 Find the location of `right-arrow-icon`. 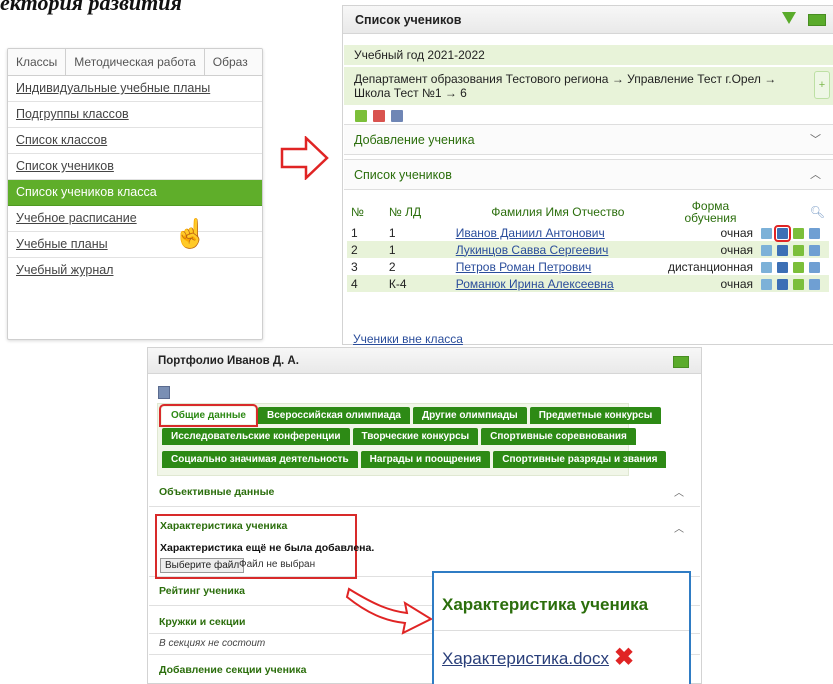

right-arrow-icon is located at coordinates (304, 158).